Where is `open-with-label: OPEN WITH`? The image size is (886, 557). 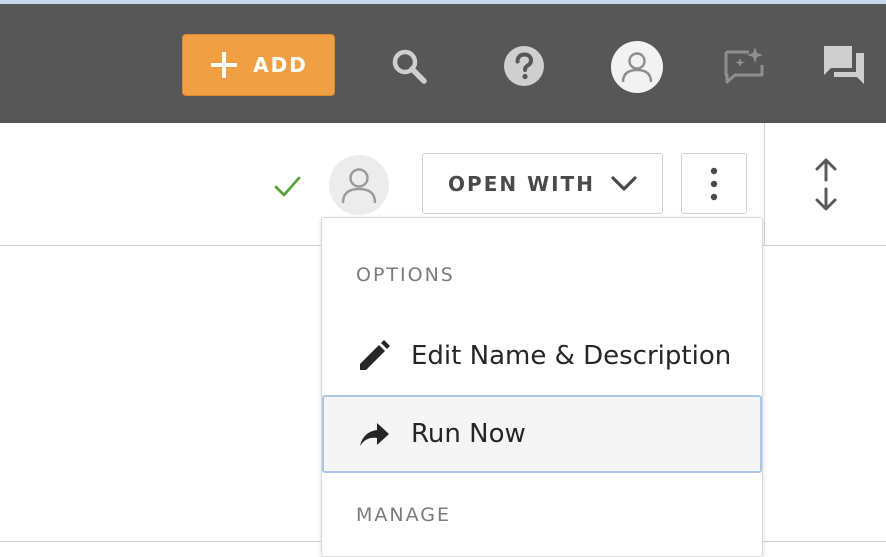
open-with-label: OPEN WITH is located at coordinates (521, 183).